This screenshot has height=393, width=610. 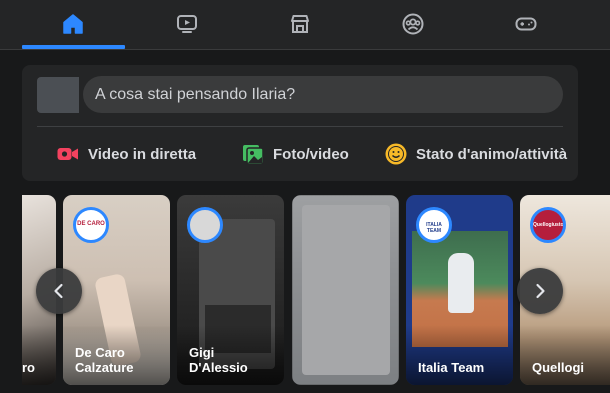 I want to click on tab-home, so click(x=73, y=24).